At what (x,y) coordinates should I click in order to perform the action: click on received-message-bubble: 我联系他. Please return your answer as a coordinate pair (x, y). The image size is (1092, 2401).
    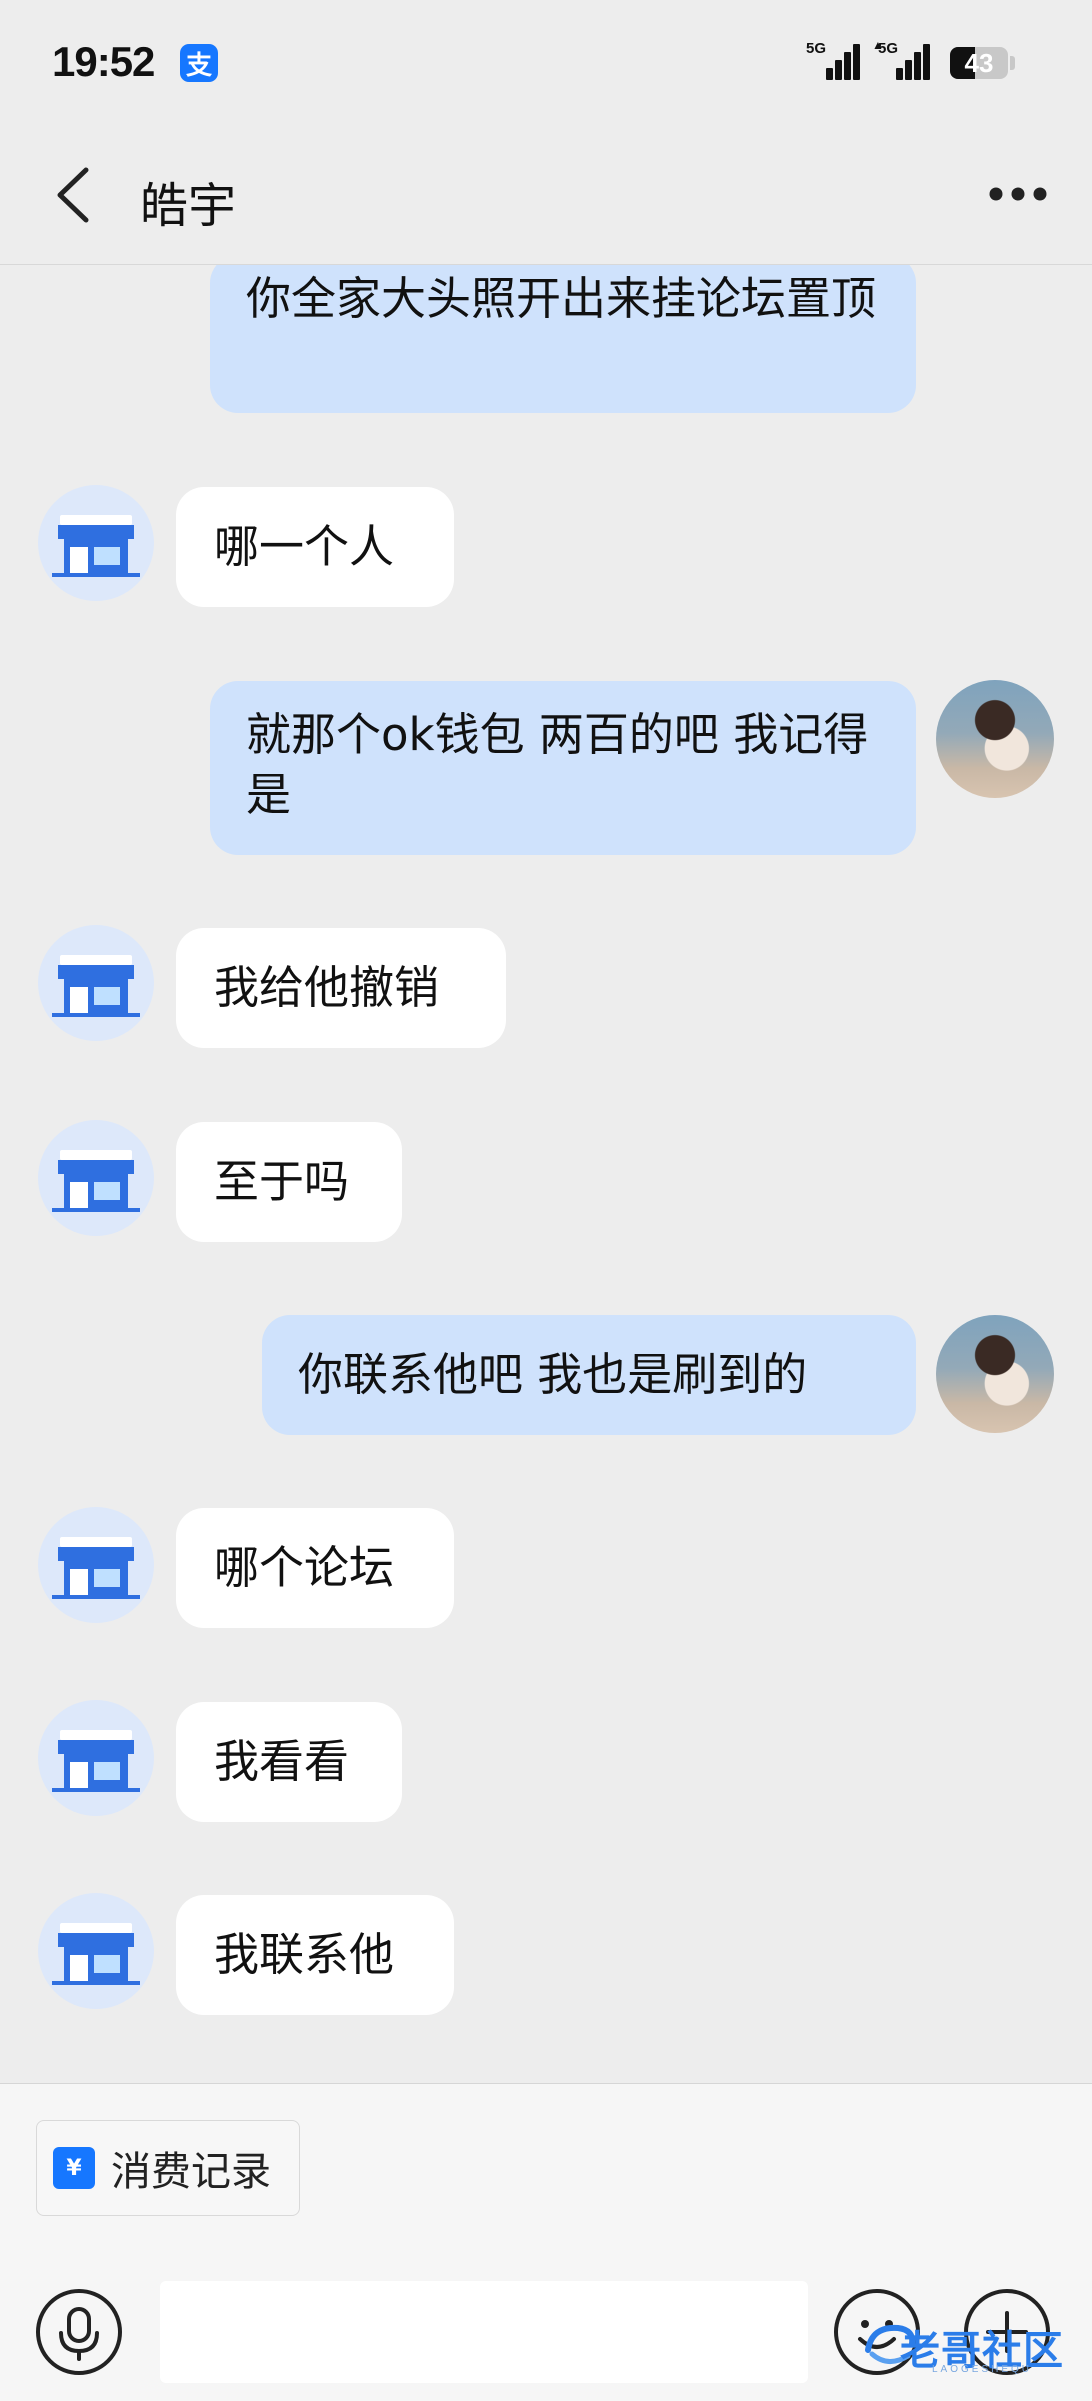
    Looking at the image, I should click on (315, 1955).